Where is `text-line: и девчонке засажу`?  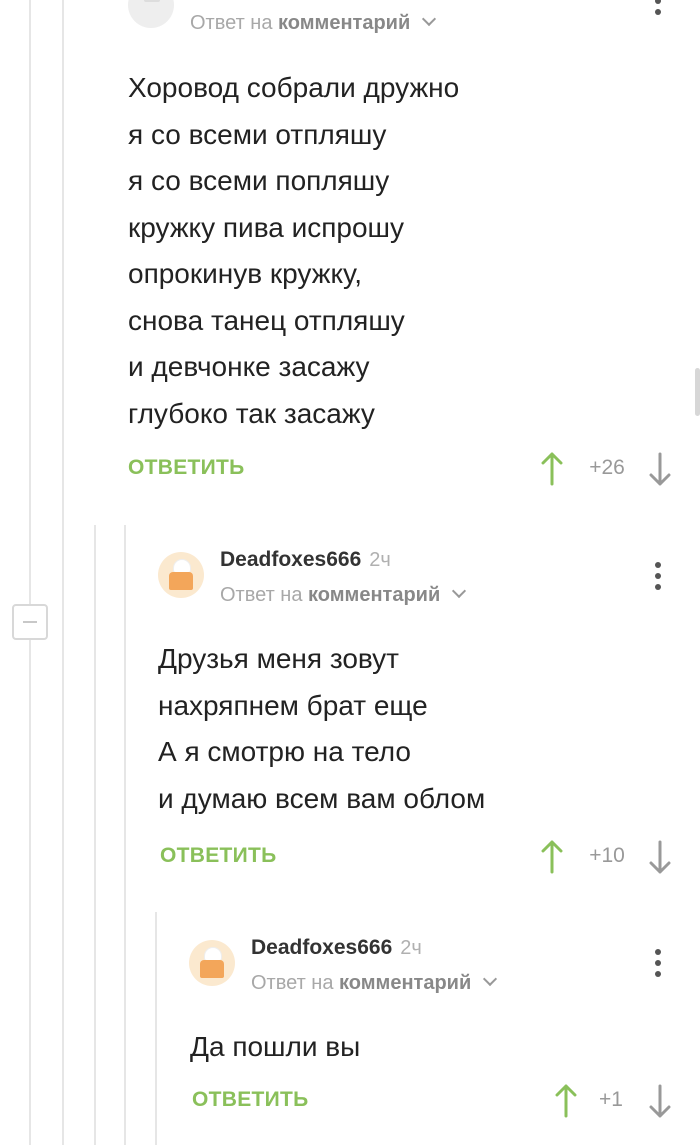 text-line: и девчонке засажу is located at coordinates (249, 366).